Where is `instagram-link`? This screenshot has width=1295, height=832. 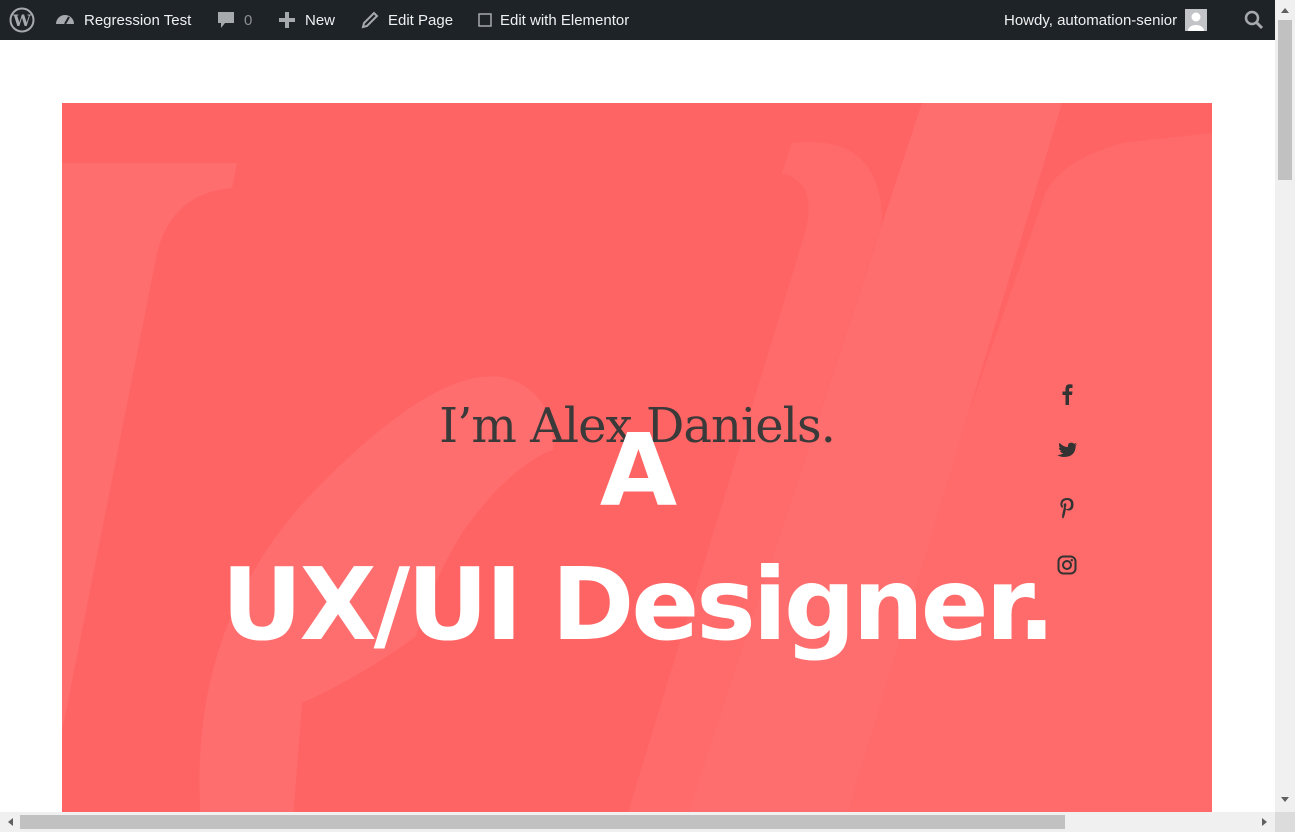
instagram-link is located at coordinates (1067, 567).